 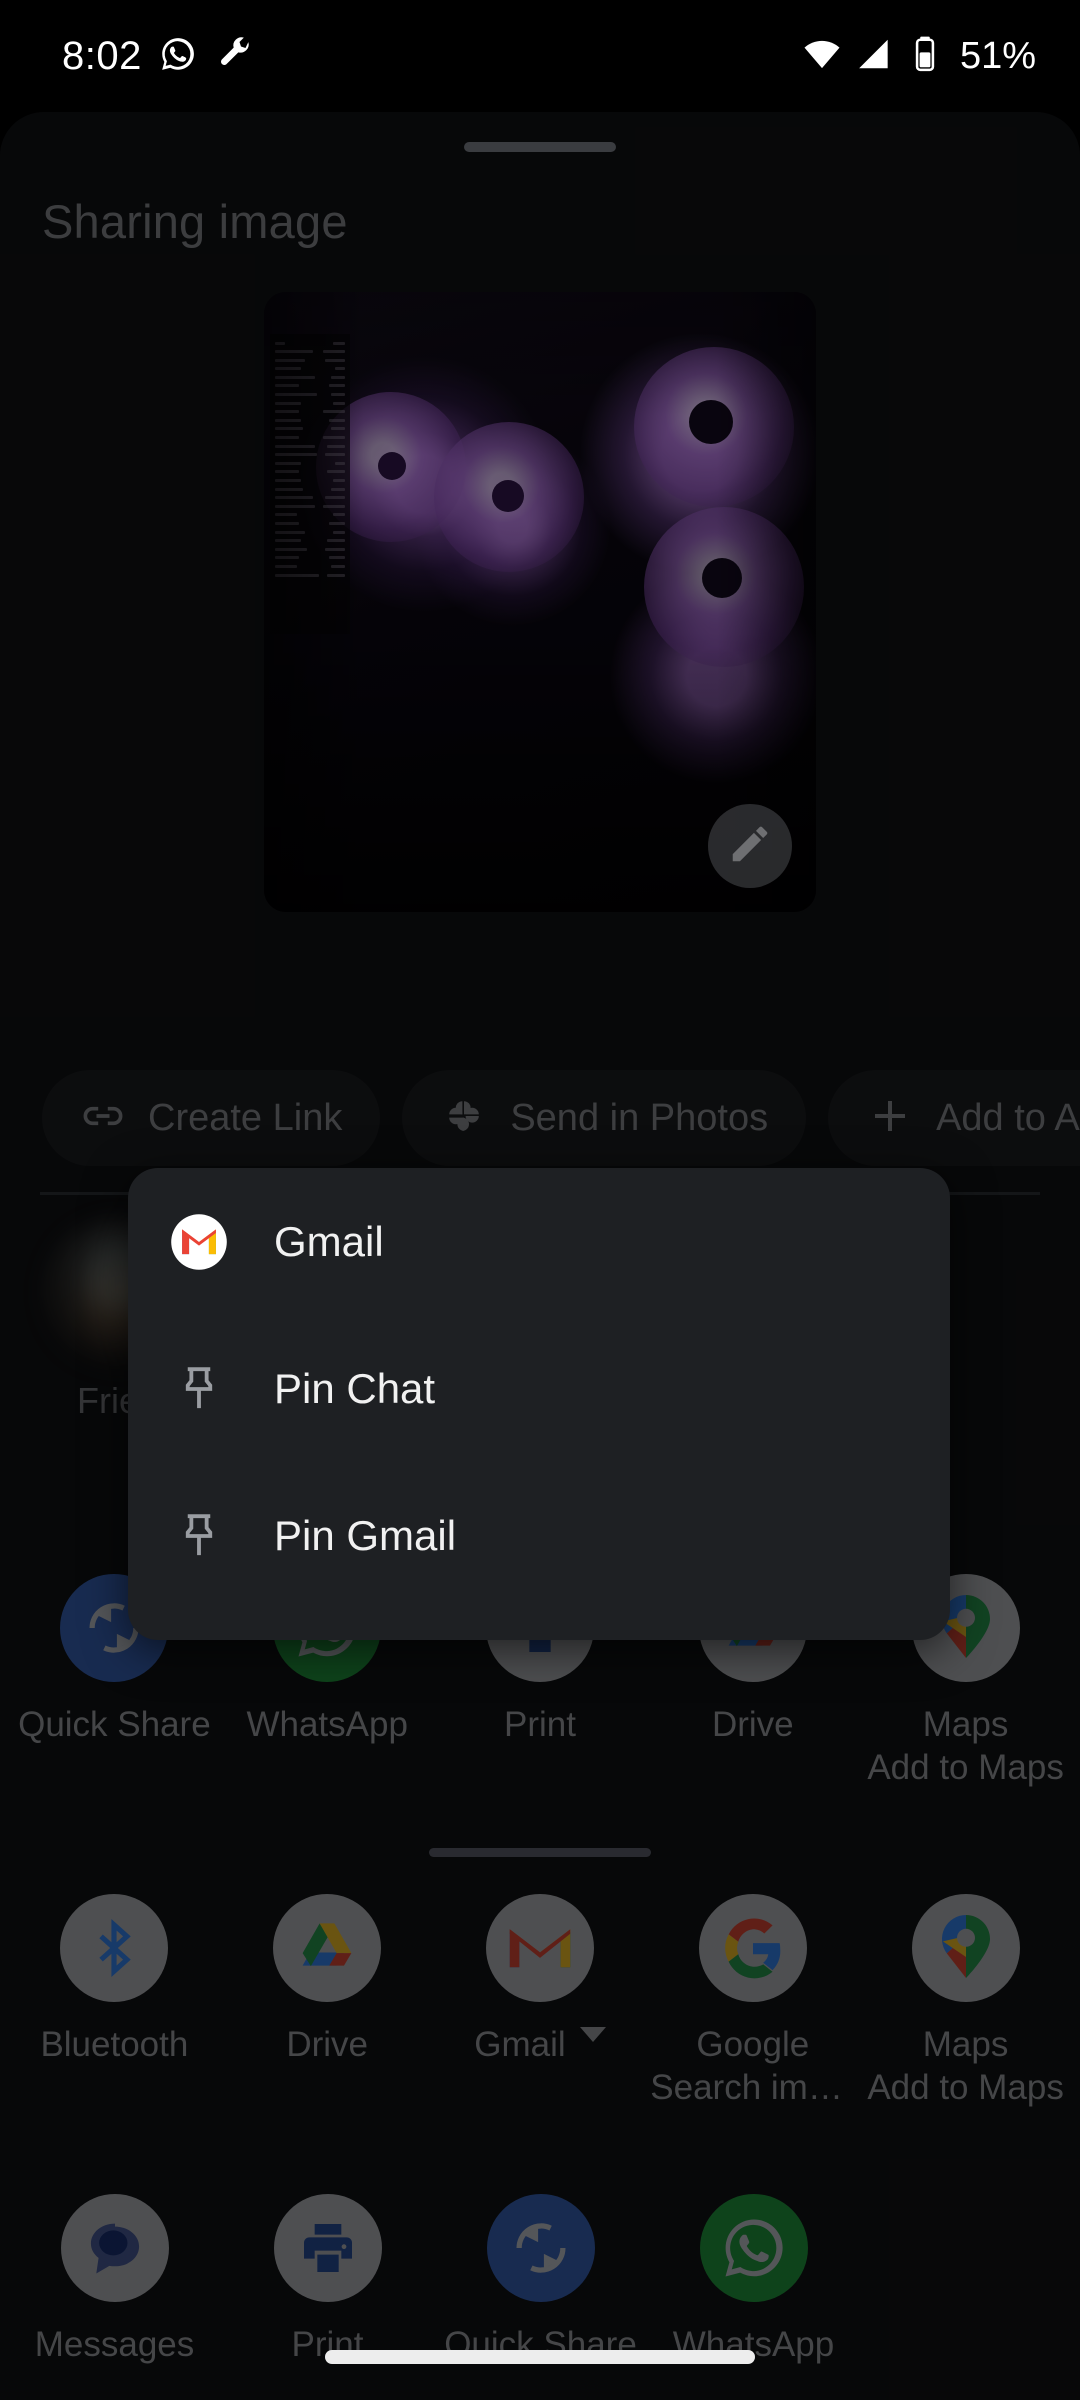 I want to click on print-icon, so click(x=327, y=2248).